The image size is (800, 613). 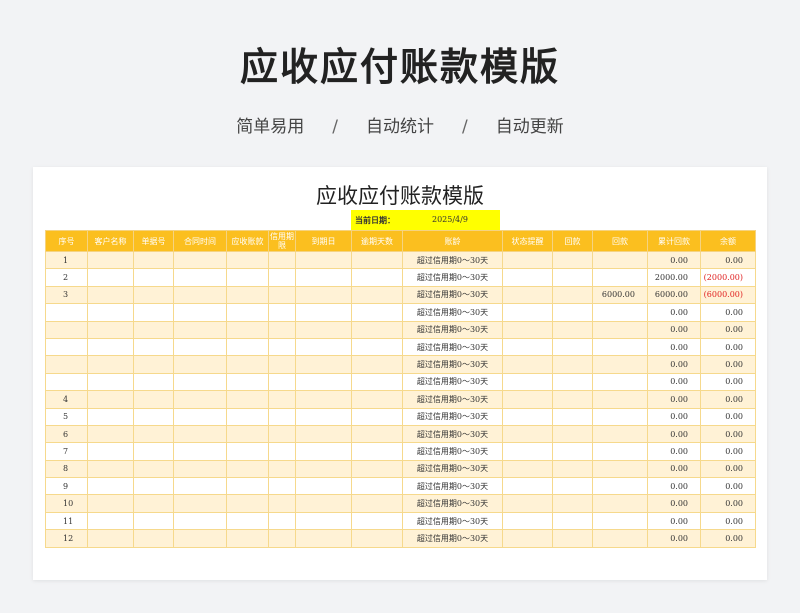 What do you see at coordinates (728, 277) in the screenshot?
I see `cell-balance: (2000.00)` at bounding box center [728, 277].